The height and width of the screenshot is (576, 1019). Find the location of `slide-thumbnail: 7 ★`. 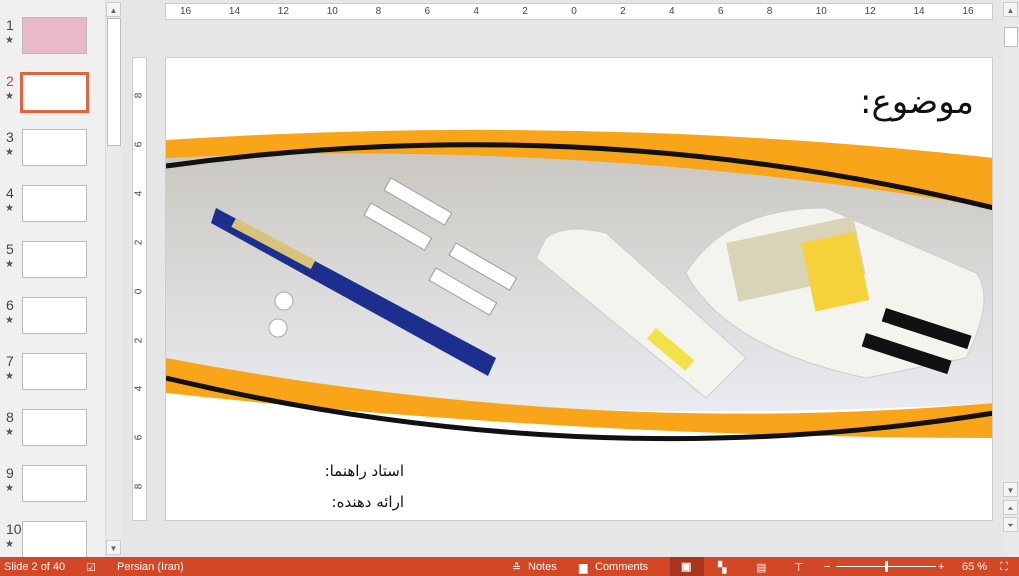

slide-thumbnail: 7 ★ is located at coordinates (52, 378).